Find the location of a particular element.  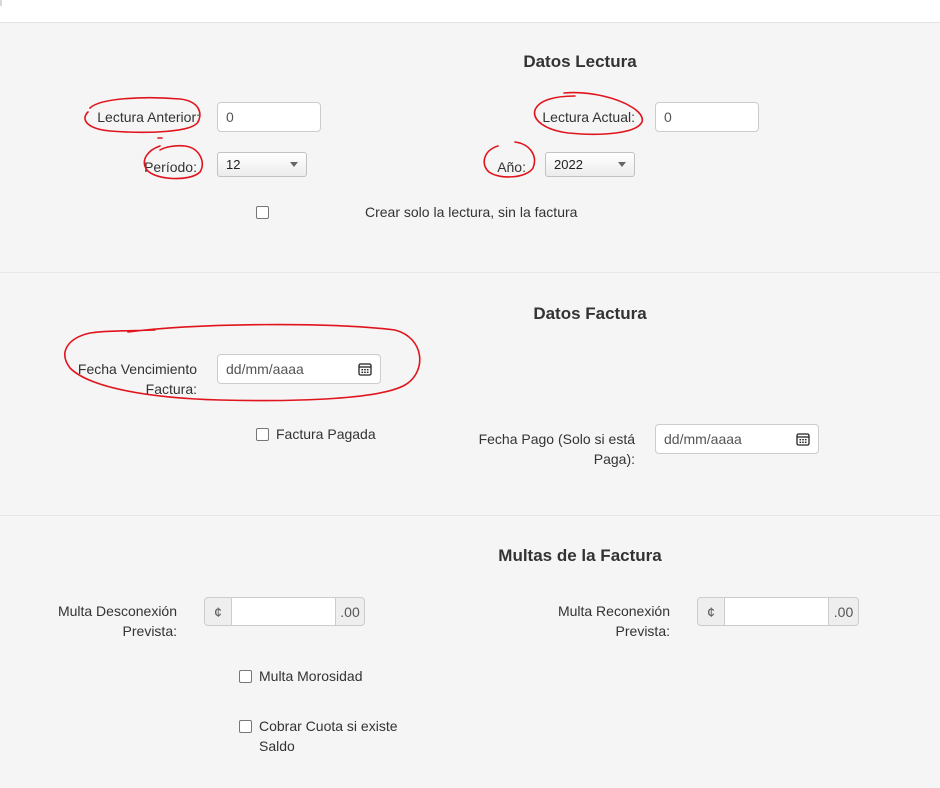

top-bar is located at coordinates (470, 11).